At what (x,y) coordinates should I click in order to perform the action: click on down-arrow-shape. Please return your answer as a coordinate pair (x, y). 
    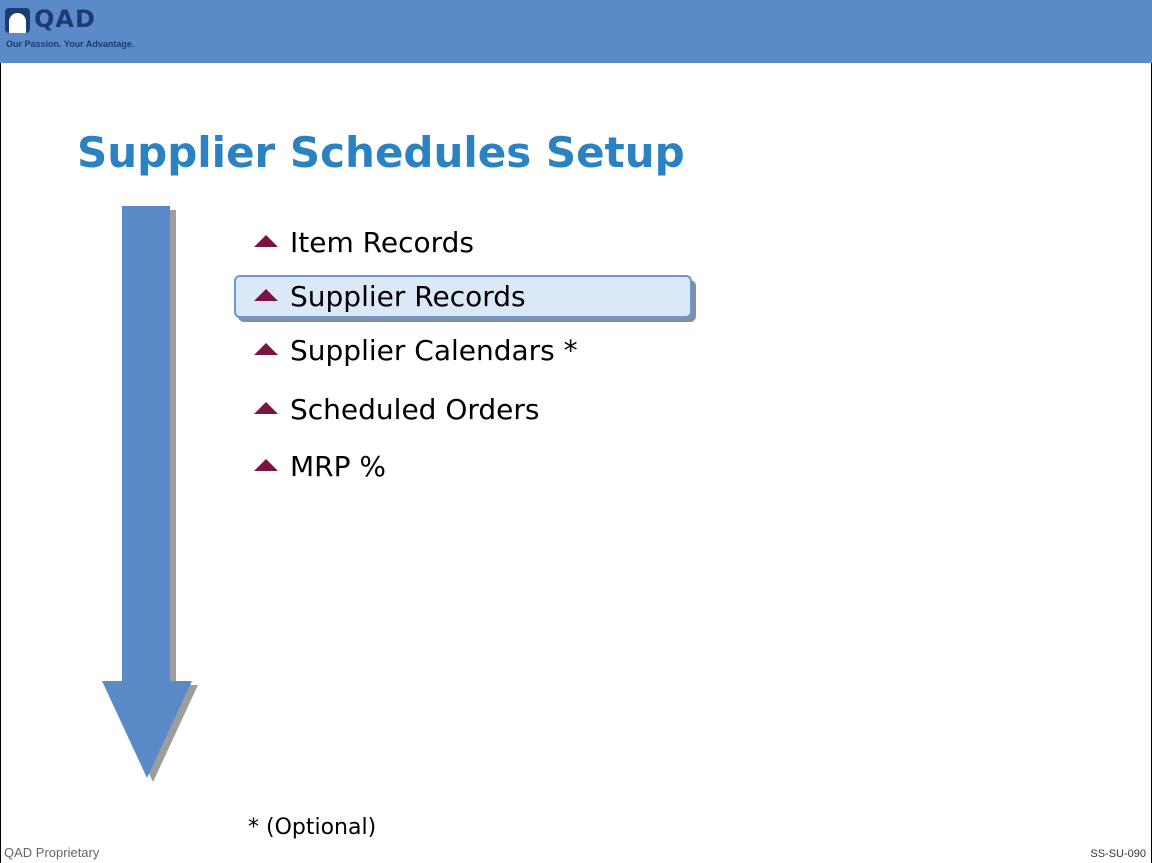
    Looking at the image, I should click on (147, 492).